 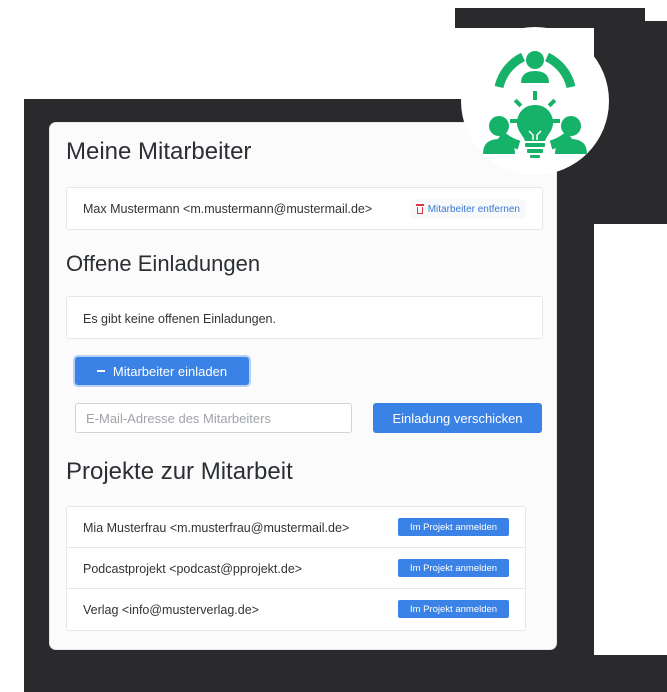 What do you see at coordinates (179, 471) in the screenshot?
I see `projects-title: Projekte zur Mitarbeit` at bounding box center [179, 471].